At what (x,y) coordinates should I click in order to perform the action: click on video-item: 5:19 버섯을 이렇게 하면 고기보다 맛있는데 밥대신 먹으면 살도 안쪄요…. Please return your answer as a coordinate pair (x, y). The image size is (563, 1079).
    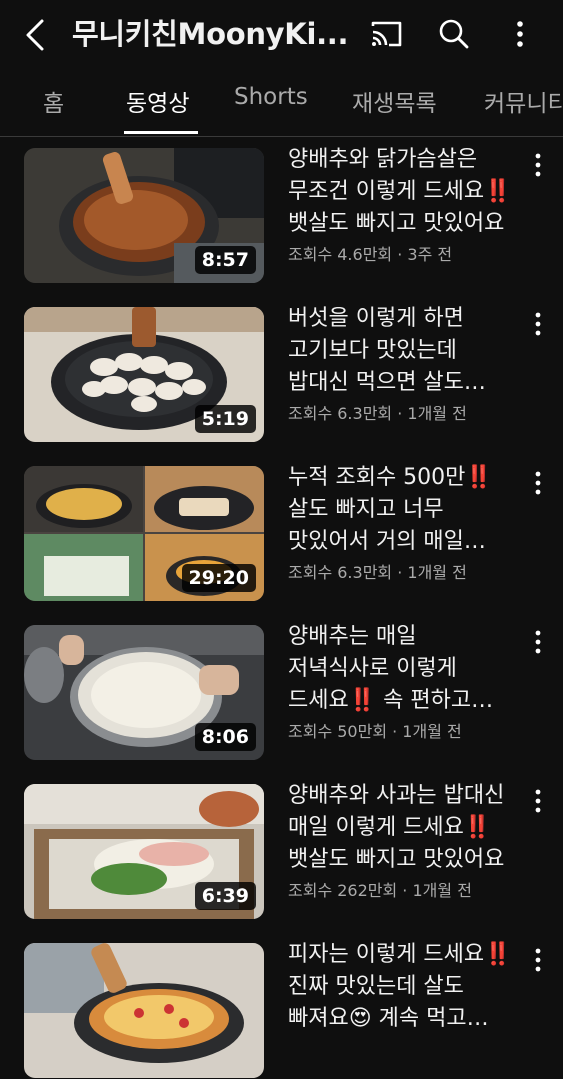
    Looking at the image, I should click on (281, 374).